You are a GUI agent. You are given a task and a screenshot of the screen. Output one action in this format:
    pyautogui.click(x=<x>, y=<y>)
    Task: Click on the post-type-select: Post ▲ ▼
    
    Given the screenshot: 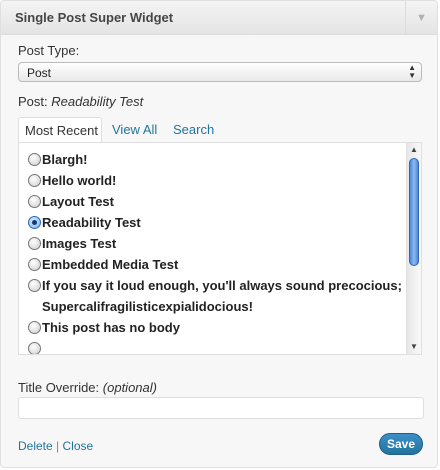 What is the action you would take?
    pyautogui.click(x=220, y=72)
    